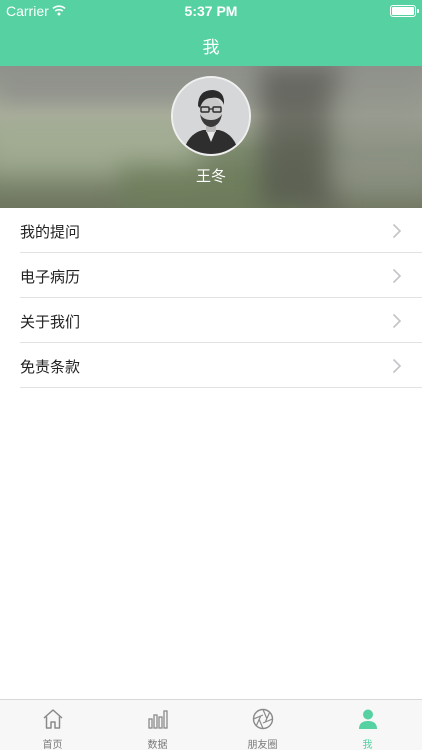 Image resolution: width=422 pixels, height=750 pixels. Describe the element at coordinates (50, 277) in the screenshot. I see `menu-item-label: 电子病历` at that location.